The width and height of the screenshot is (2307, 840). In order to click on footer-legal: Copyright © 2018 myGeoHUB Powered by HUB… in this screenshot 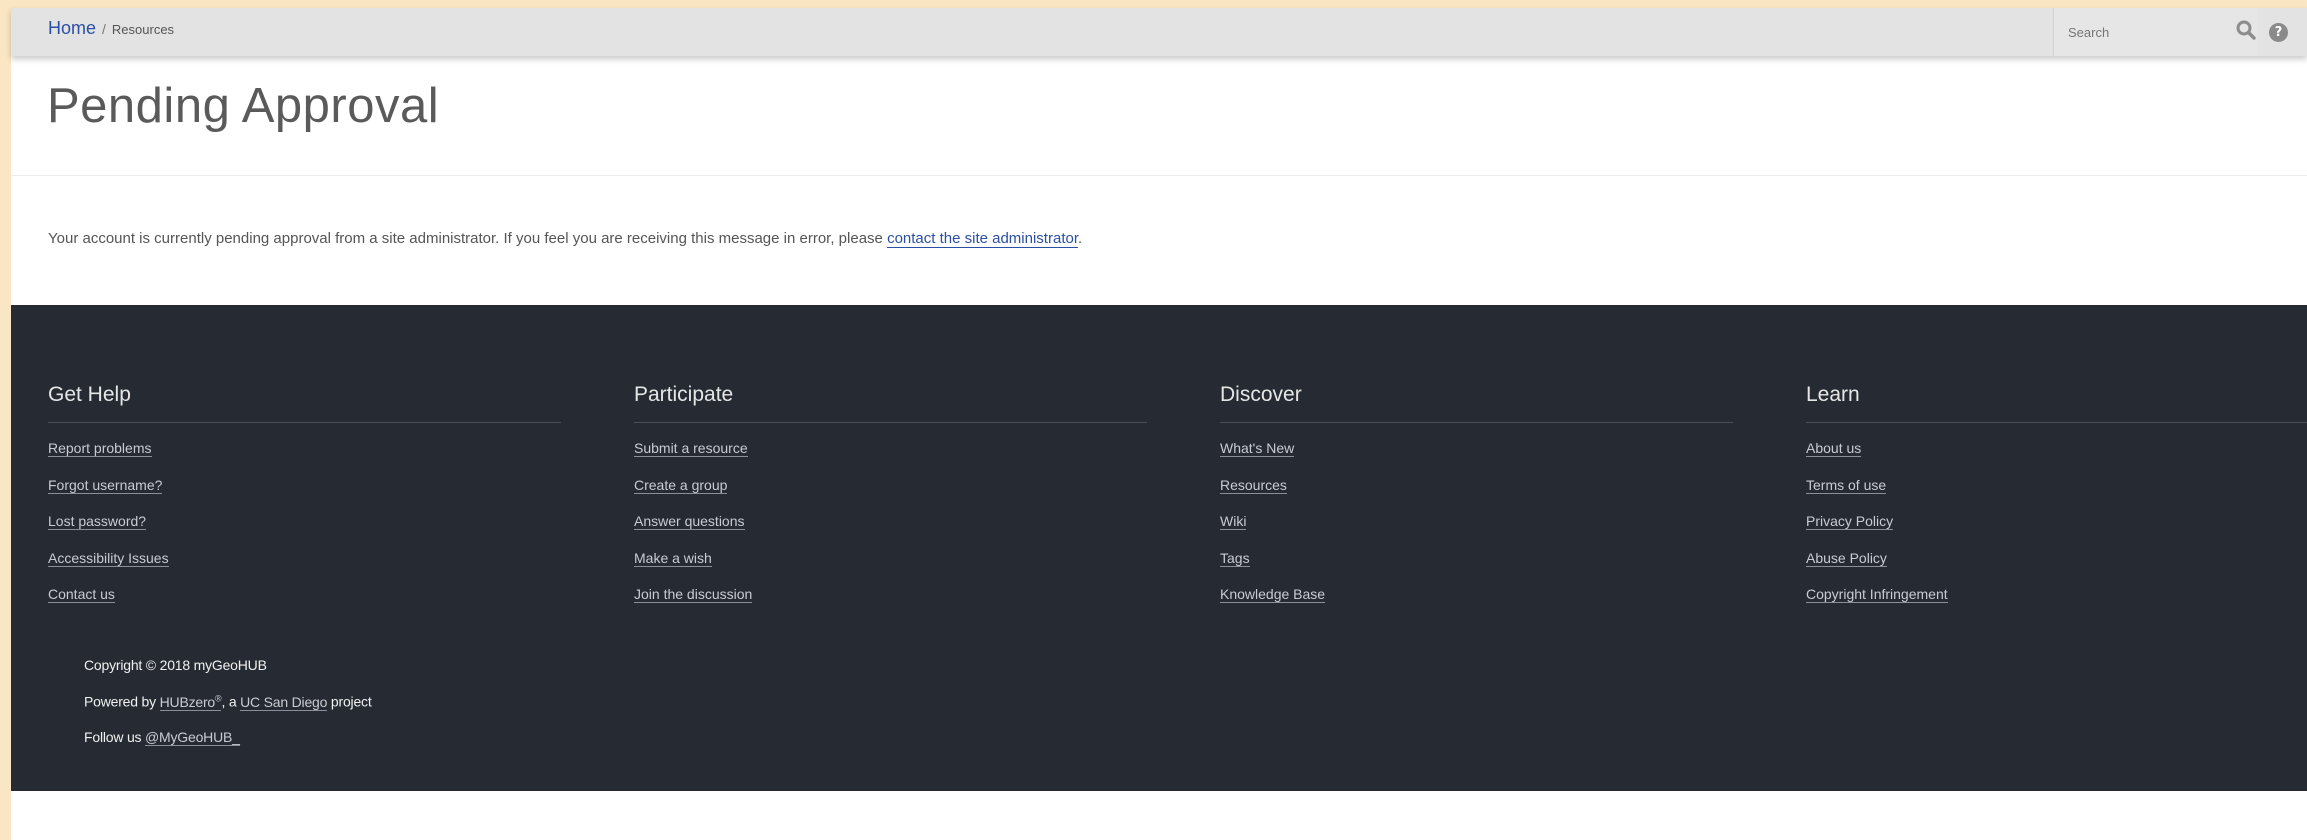, I will do `click(228, 711)`.